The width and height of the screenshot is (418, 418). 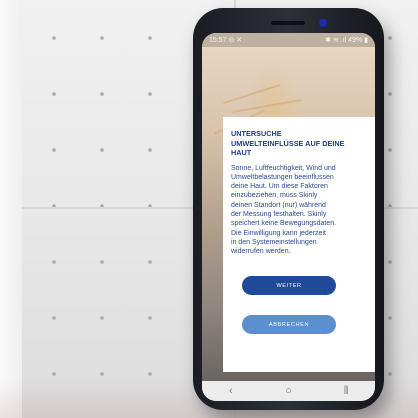 I want to click on system-status-icons: ✱ ≋ .ıl 49% ▮, so click(x=346, y=40).